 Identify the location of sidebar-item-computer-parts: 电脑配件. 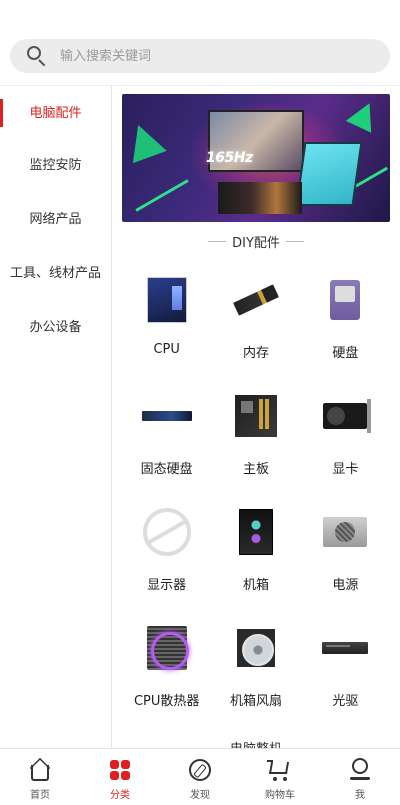
(55, 111).